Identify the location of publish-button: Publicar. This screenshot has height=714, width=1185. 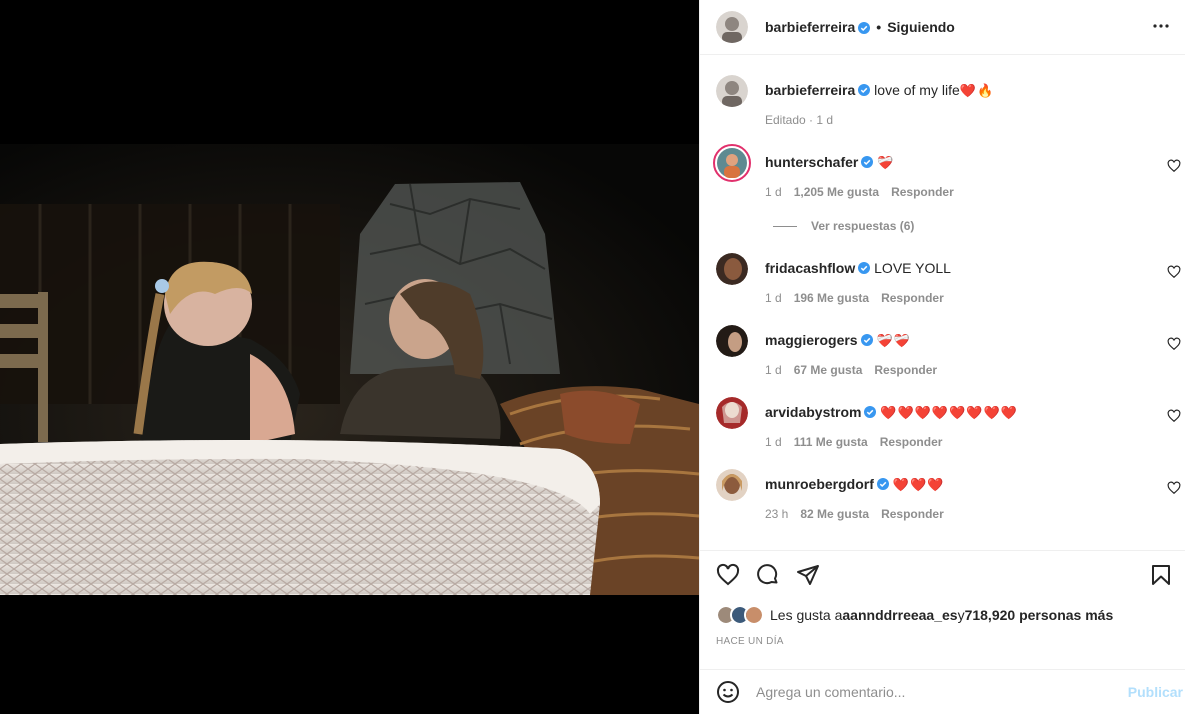
(1155, 692).